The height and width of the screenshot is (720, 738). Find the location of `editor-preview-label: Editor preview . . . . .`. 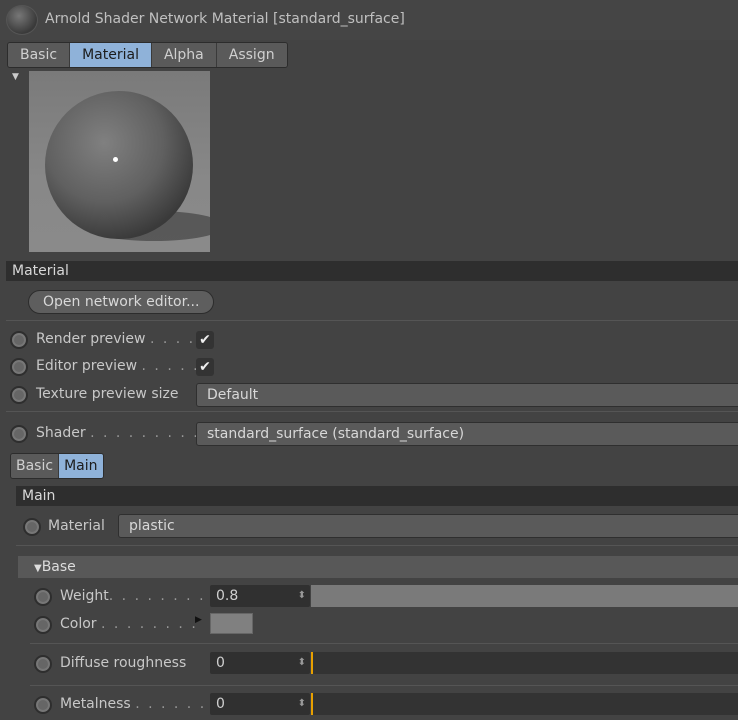

editor-preview-label: Editor preview . . . . . is located at coordinates (118, 366).